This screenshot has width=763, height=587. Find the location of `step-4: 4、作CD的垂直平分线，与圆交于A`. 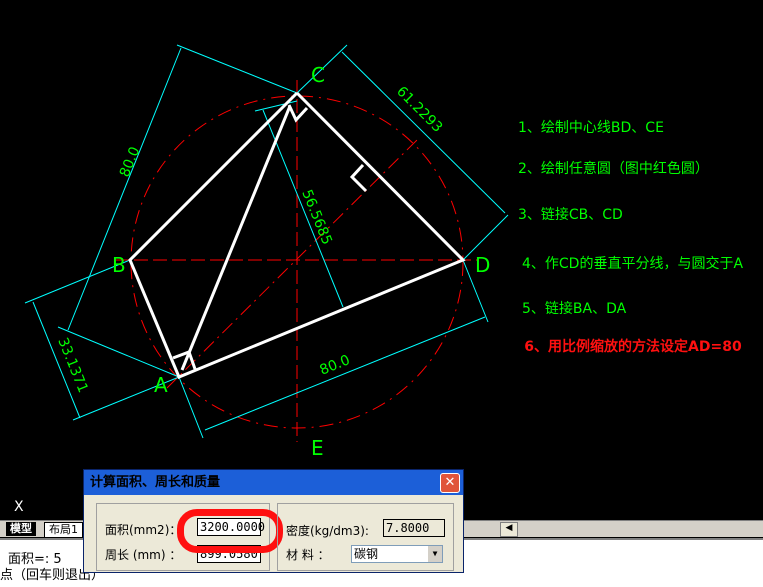

step-4: 4、作CD的垂直平分线，与圆交于A is located at coordinates (633, 264).